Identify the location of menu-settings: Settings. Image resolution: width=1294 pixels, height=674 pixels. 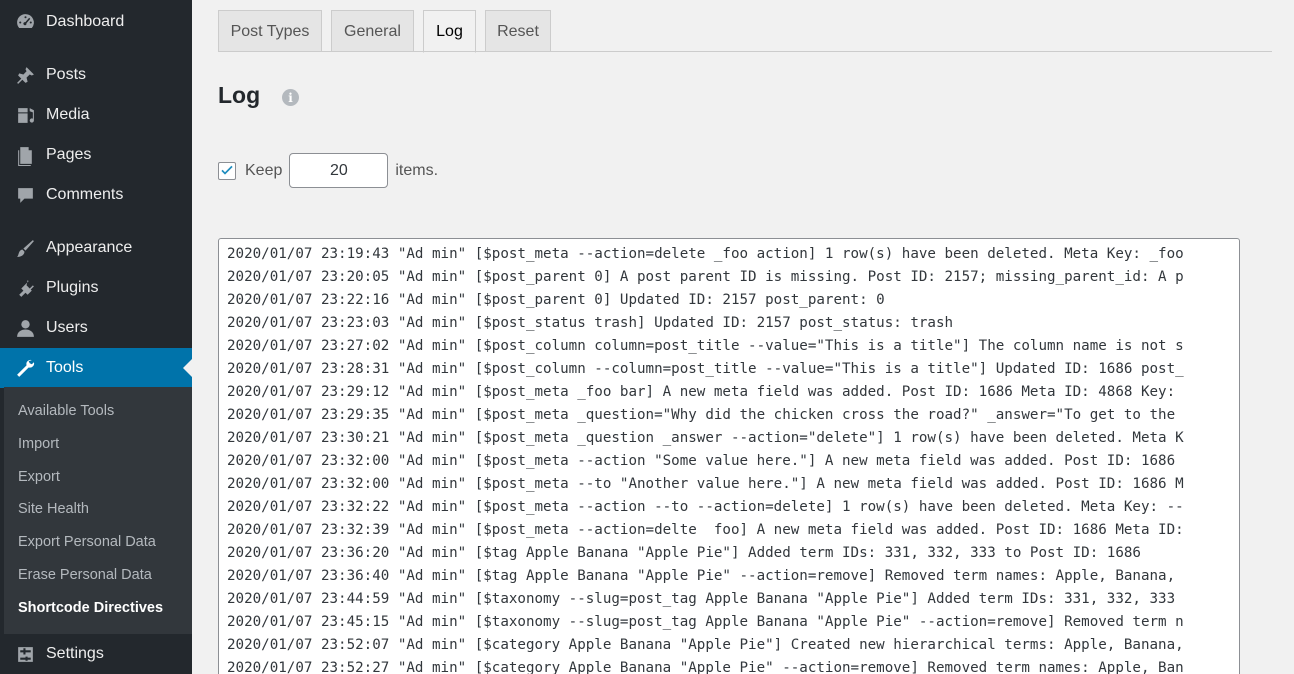
(96, 654).